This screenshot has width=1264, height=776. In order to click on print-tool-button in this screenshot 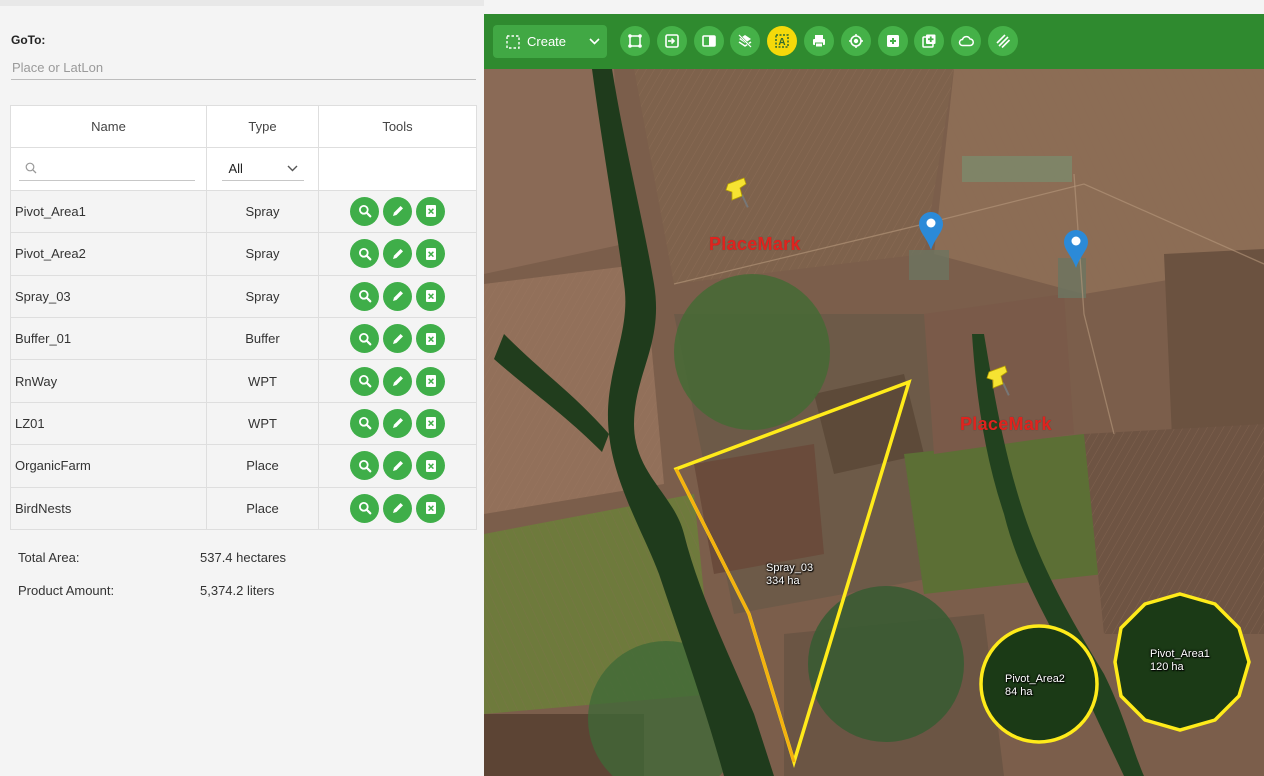, I will do `click(819, 41)`.